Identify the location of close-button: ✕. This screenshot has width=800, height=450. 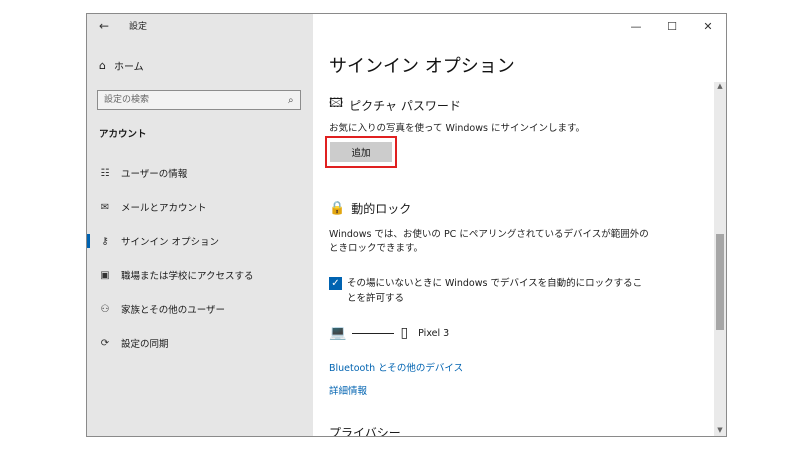
(708, 26).